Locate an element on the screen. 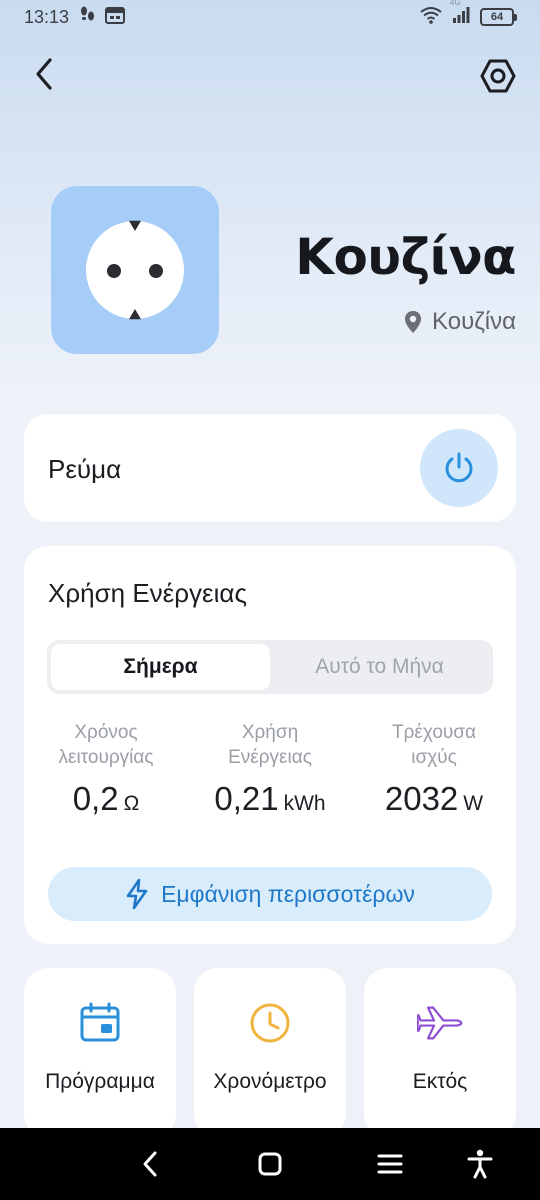 Image resolution: width=540 pixels, height=1200 pixels. stat-label-line: ισχύς is located at coordinates (434, 757).